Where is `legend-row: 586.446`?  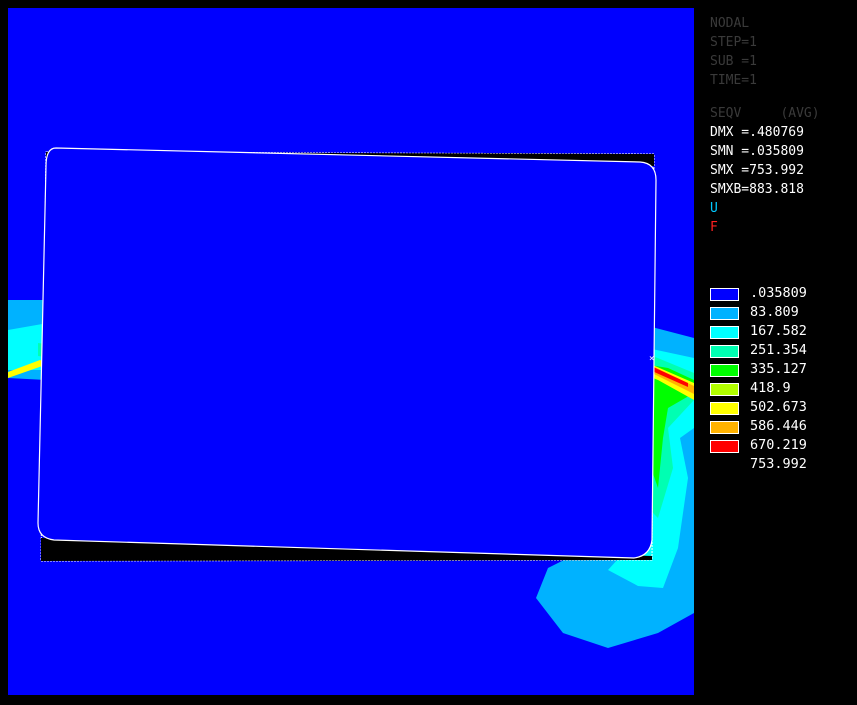 legend-row: 586.446 is located at coordinates (782, 426).